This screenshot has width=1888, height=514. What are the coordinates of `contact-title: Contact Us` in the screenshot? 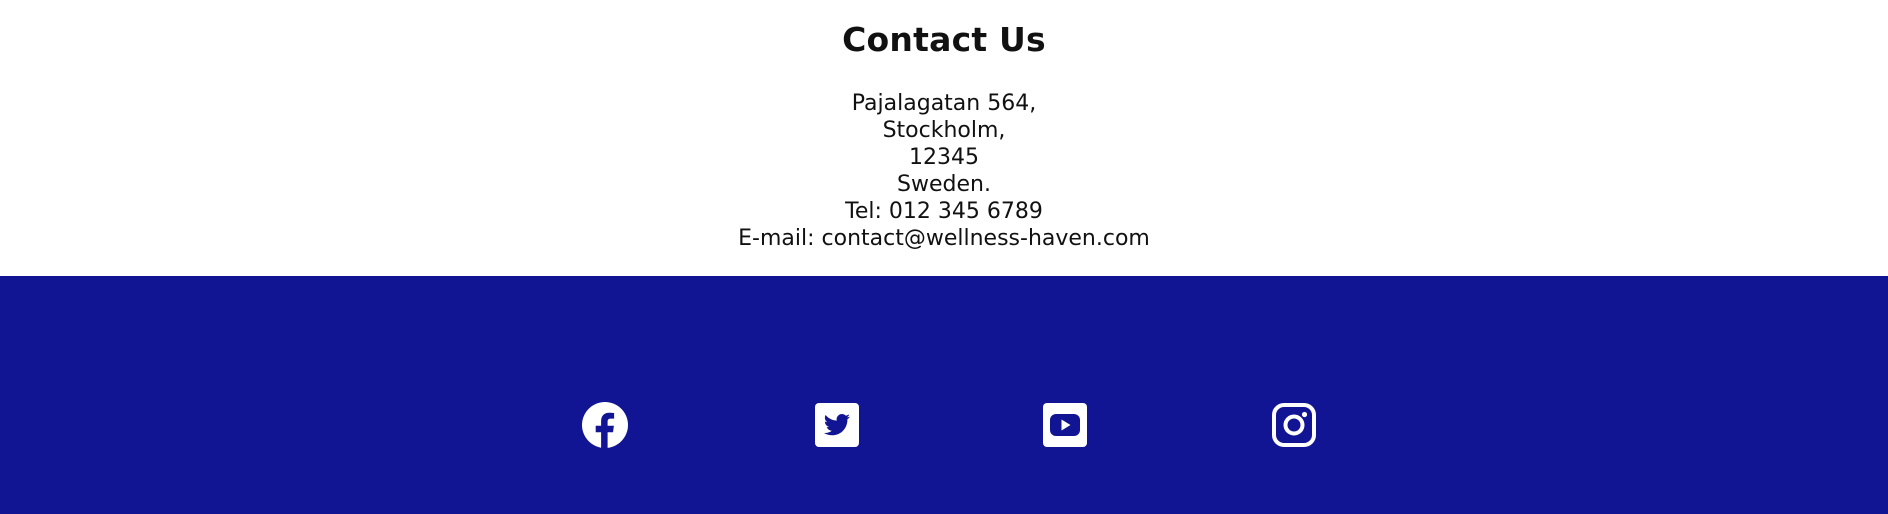 It's located at (944, 39).